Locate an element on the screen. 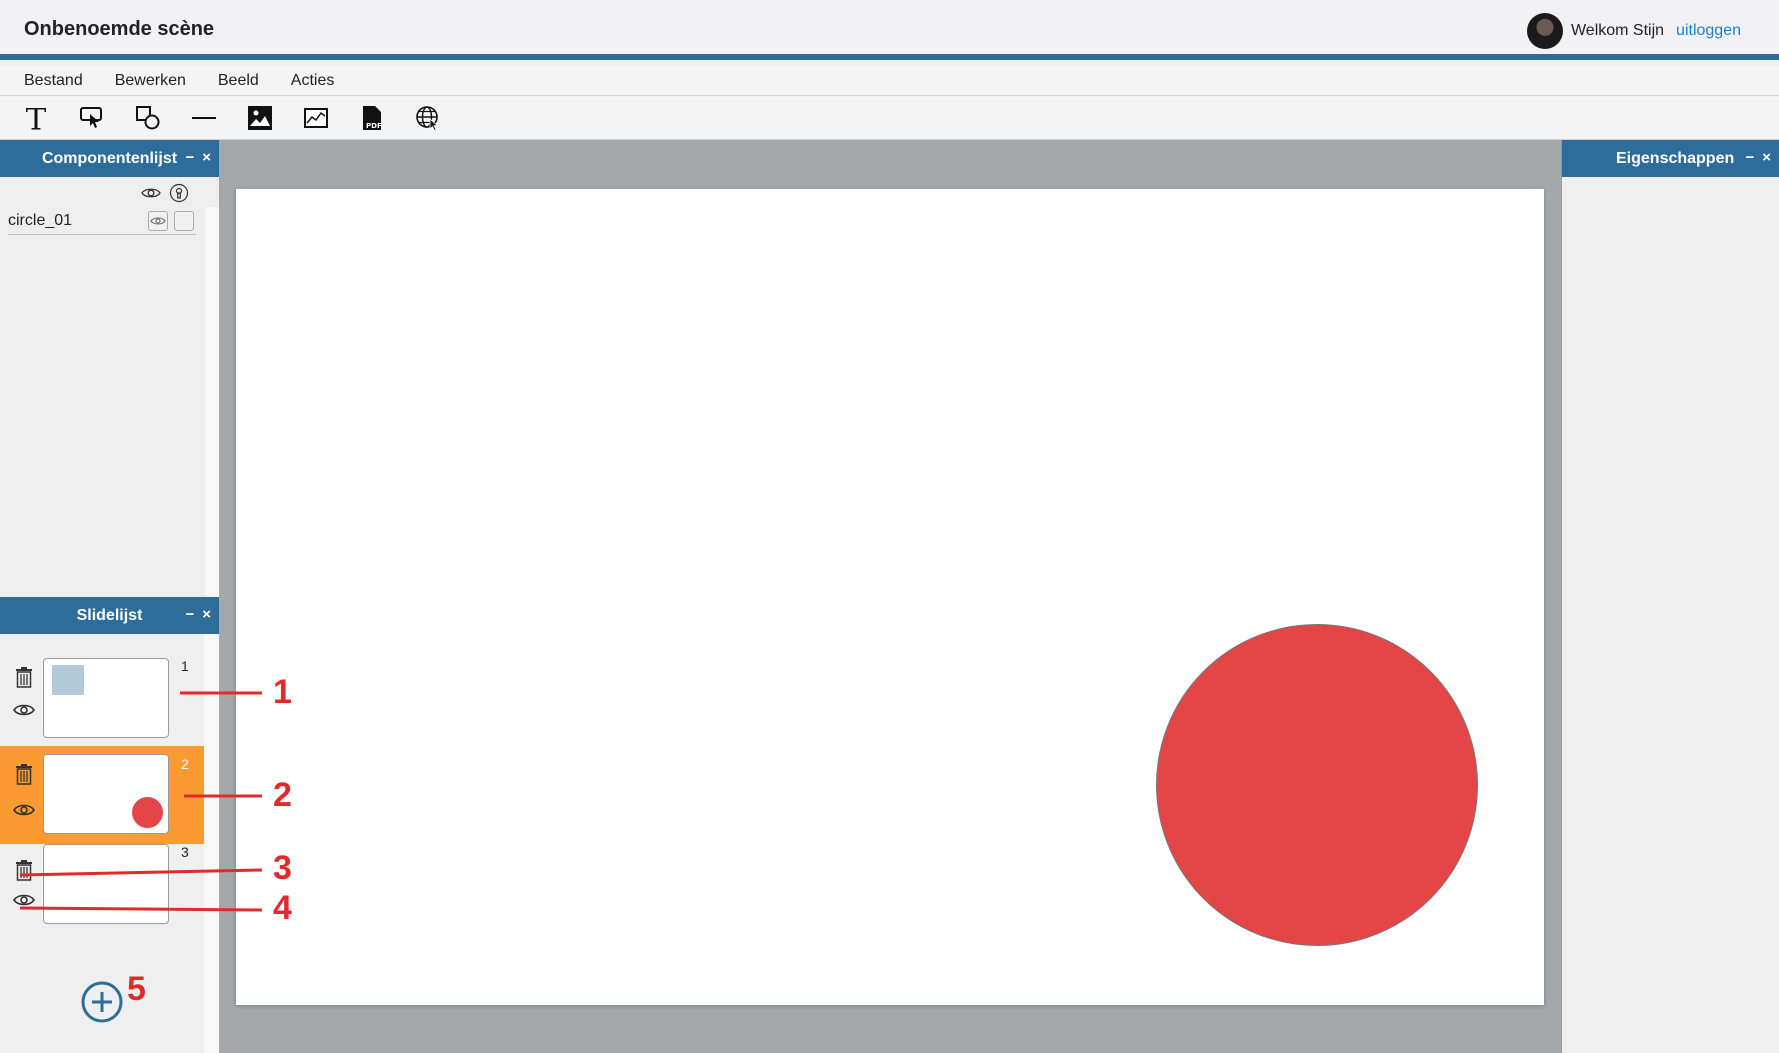 The image size is (1779, 1053). slide-list: 1 2 3 is located at coordinates (109, 843).